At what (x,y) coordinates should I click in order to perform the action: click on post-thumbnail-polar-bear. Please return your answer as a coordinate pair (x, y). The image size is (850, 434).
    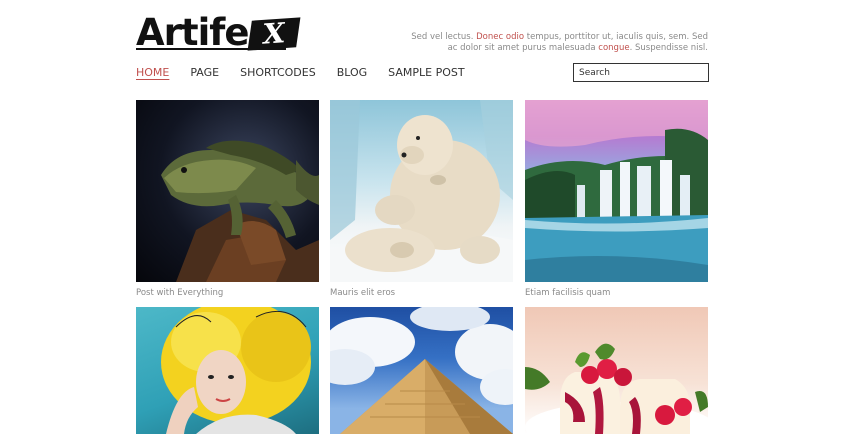
    Looking at the image, I should click on (421, 191).